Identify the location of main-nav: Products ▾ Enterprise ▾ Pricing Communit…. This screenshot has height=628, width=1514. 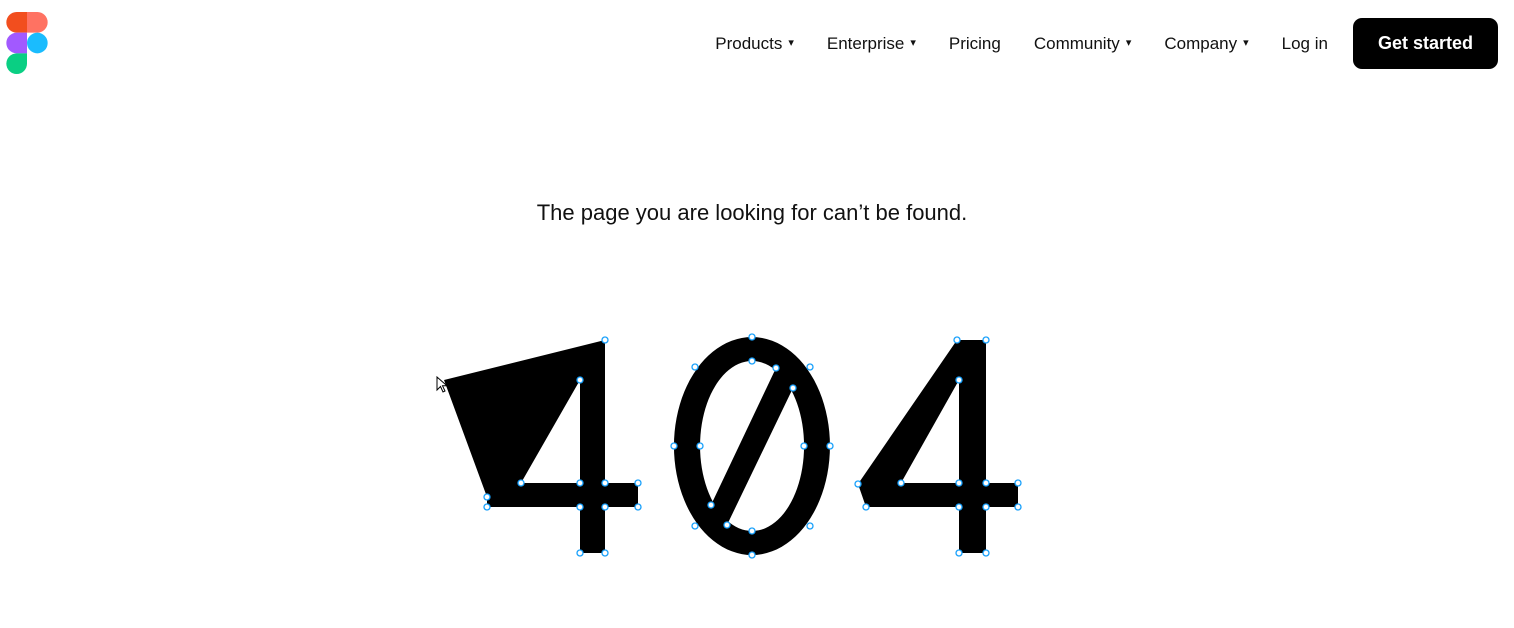
(1106, 43).